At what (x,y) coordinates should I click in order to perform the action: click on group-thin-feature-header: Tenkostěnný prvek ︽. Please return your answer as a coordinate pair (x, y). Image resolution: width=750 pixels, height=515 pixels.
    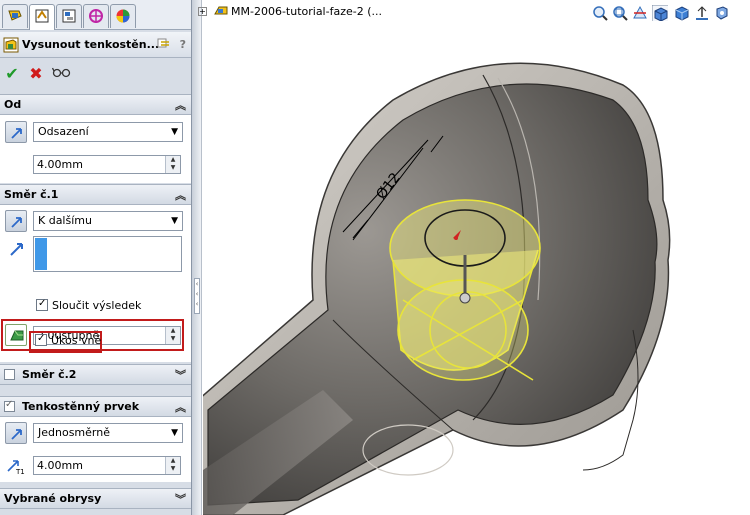
    Looking at the image, I should click on (95, 407).